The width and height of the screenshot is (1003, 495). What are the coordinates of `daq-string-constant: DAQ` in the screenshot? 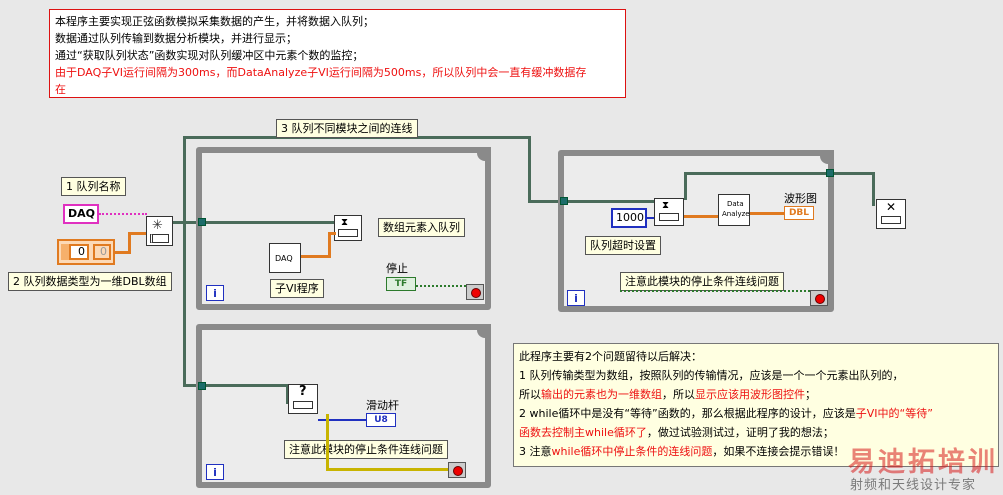 It's located at (81, 214).